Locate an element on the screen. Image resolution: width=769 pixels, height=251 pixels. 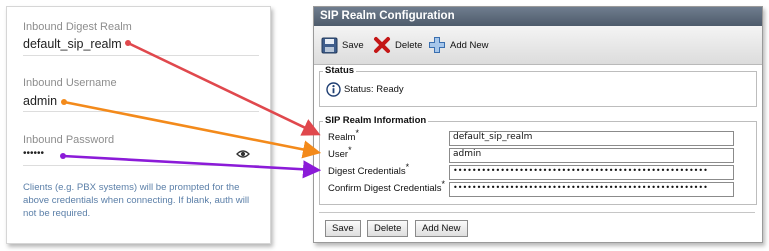
info-icon is located at coordinates (333, 89).